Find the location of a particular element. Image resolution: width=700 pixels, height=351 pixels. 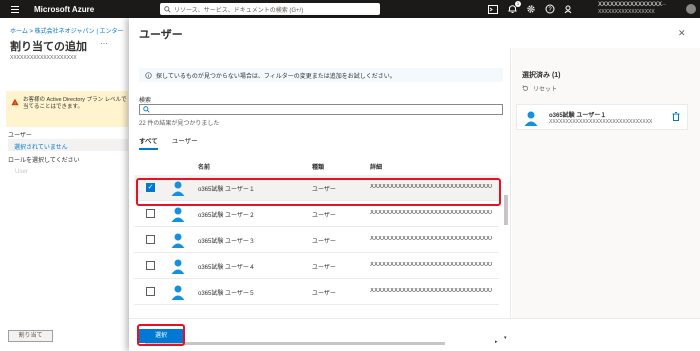

row-name: o365試験 ユーザー２ is located at coordinates (226, 216).